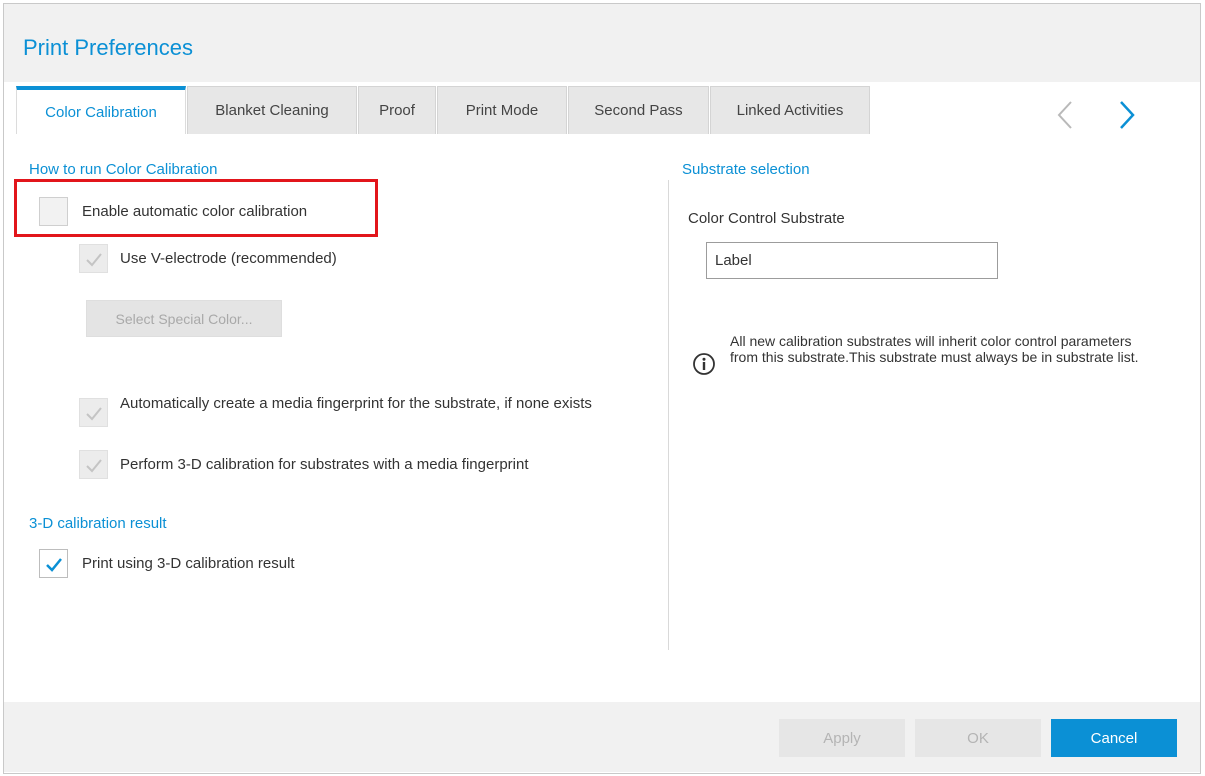 Image resolution: width=1205 pixels, height=776 pixels. I want to click on tab-proof: Proof, so click(397, 110).